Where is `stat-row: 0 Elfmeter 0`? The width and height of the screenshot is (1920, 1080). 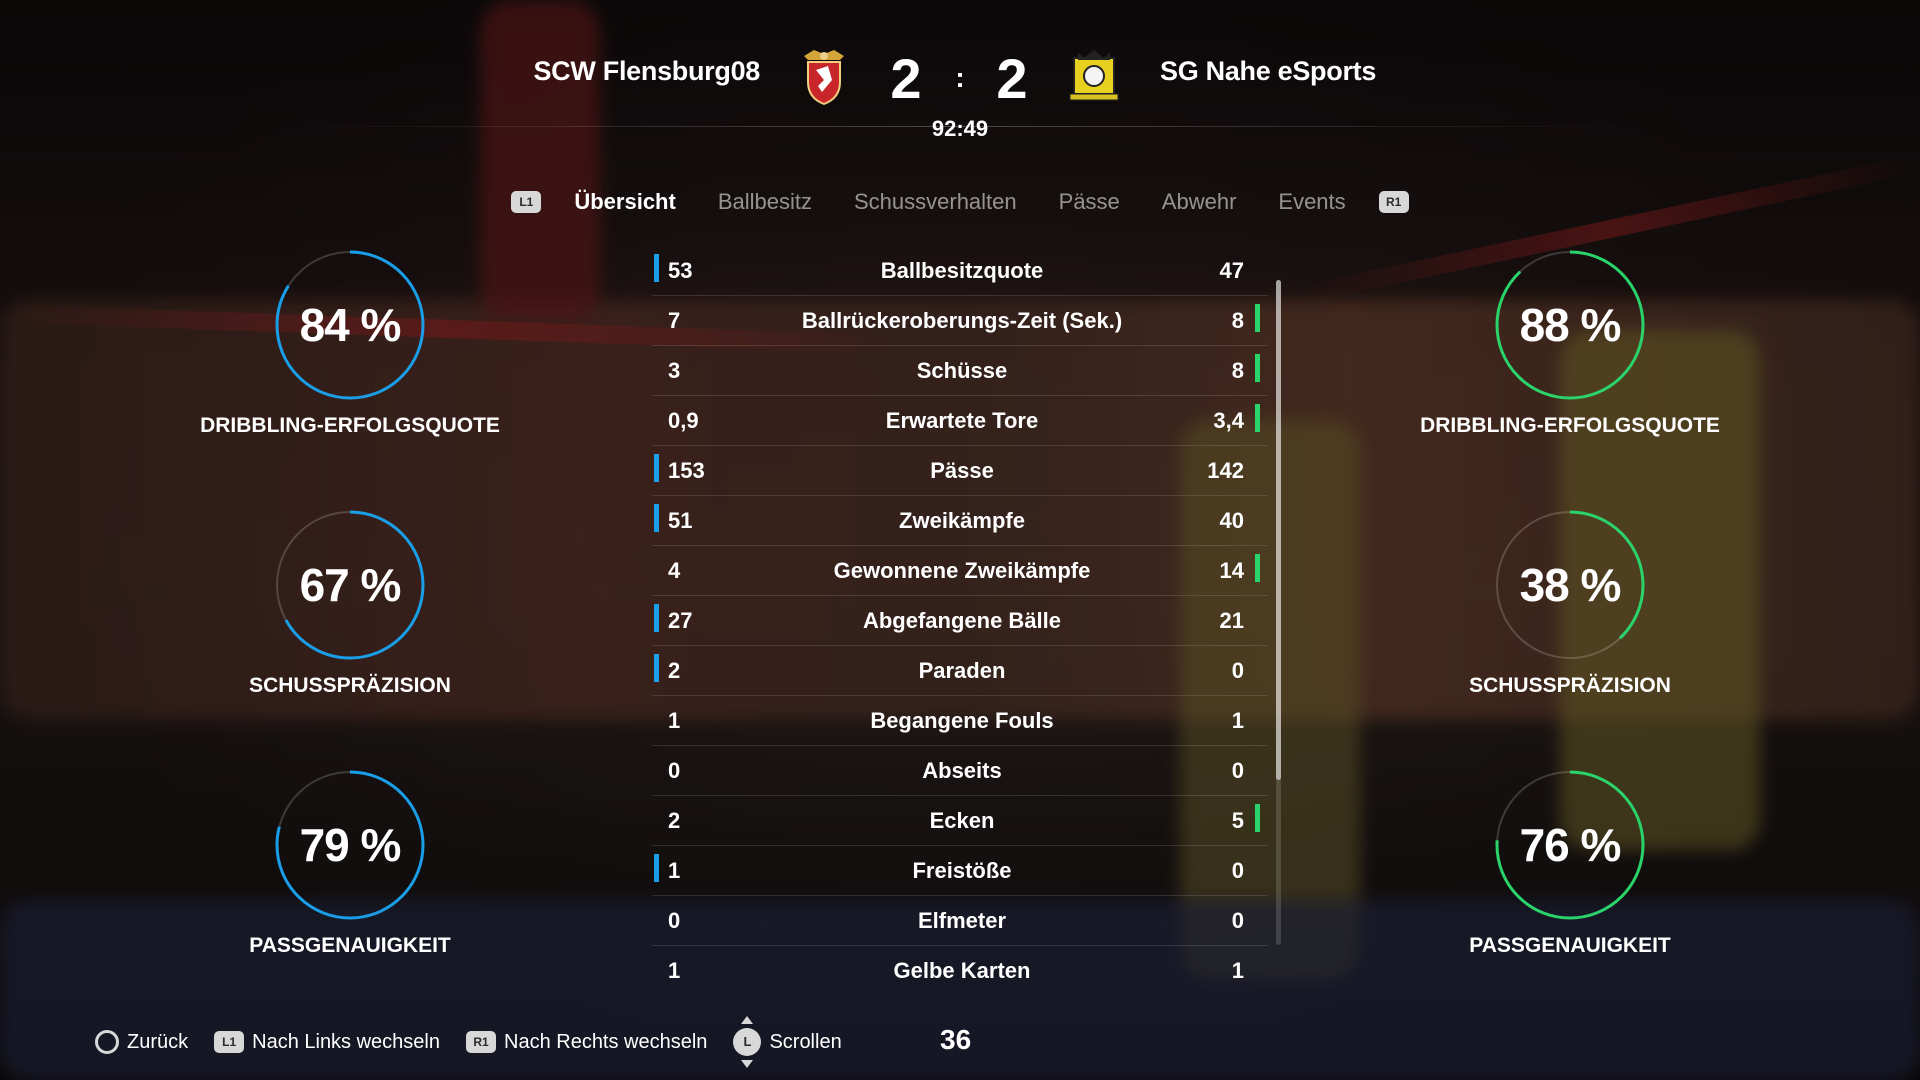 stat-row: 0 Elfmeter 0 is located at coordinates (960, 921).